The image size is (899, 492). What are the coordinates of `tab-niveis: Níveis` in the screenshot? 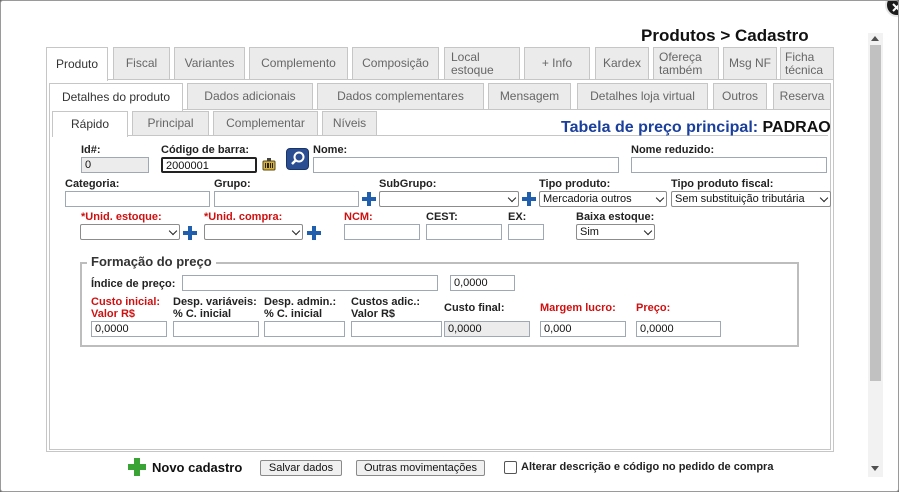 It's located at (349, 123).